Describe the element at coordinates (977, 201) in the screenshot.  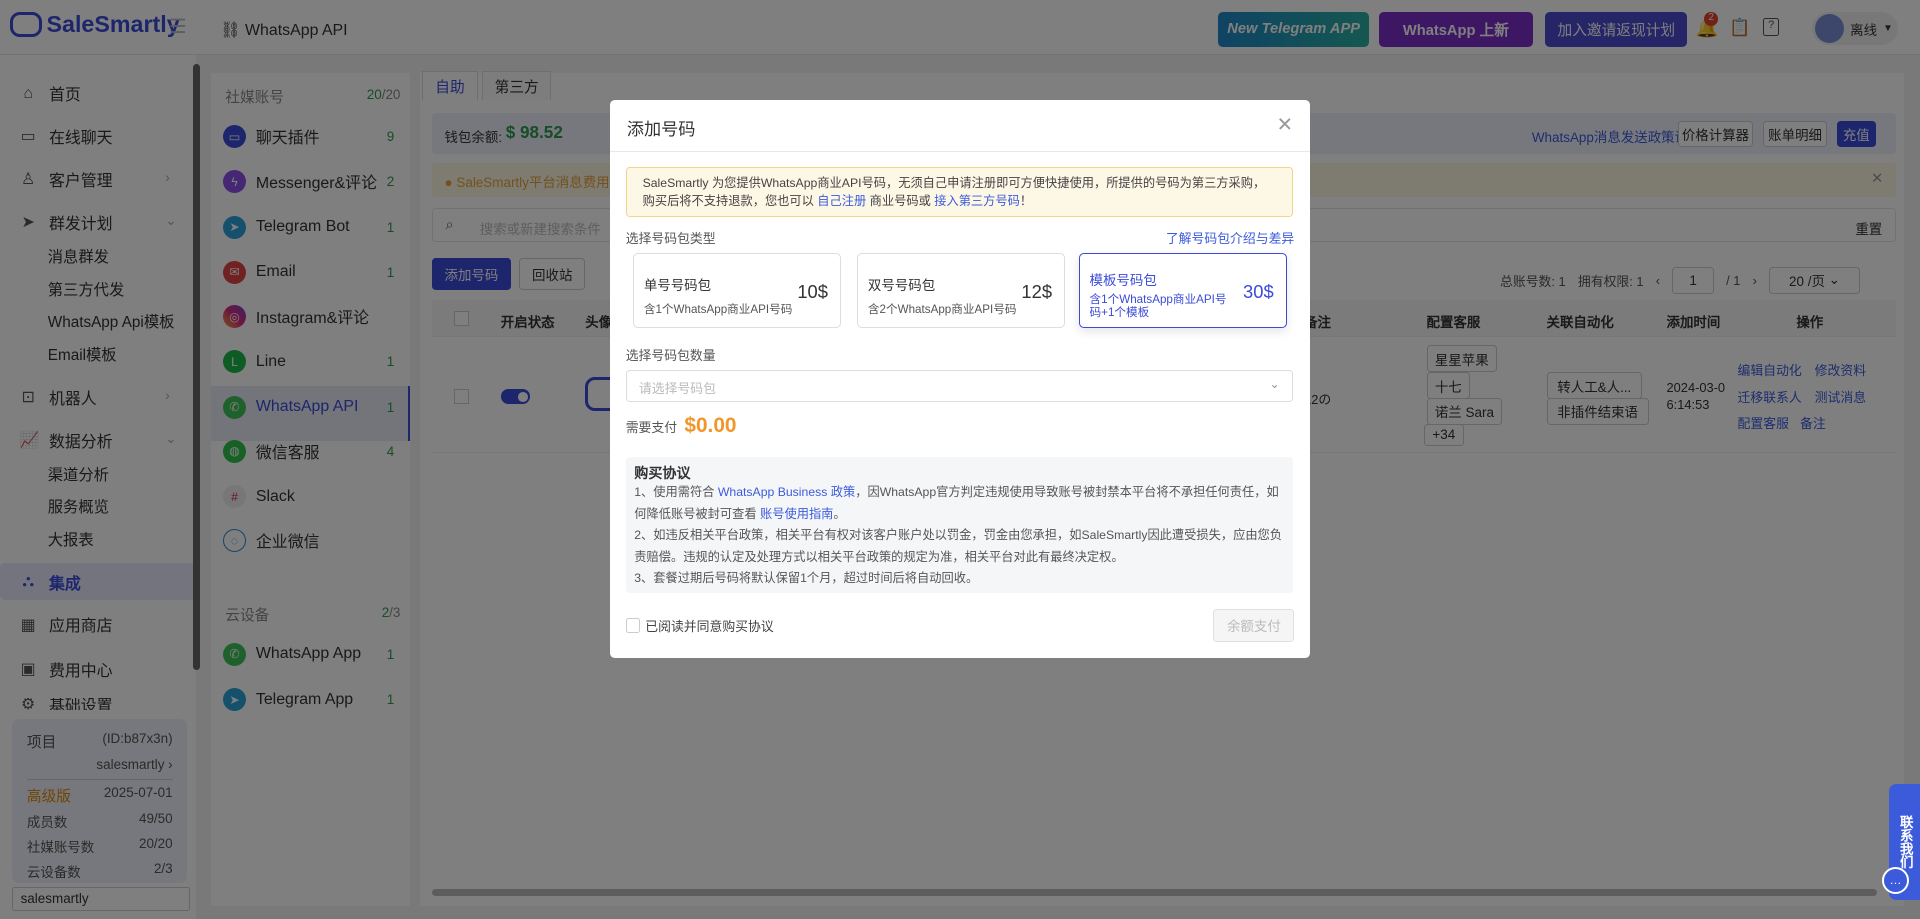
I see `third-party-link: 接入第三方号码` at that location.